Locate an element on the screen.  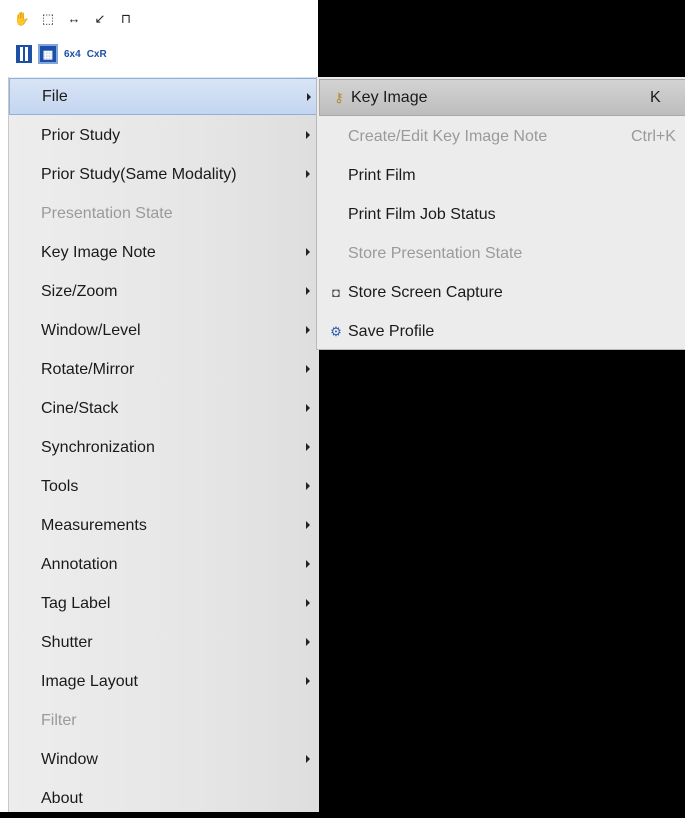
menu-item-label: Size/Zoom is located at coordinates (79, 291).